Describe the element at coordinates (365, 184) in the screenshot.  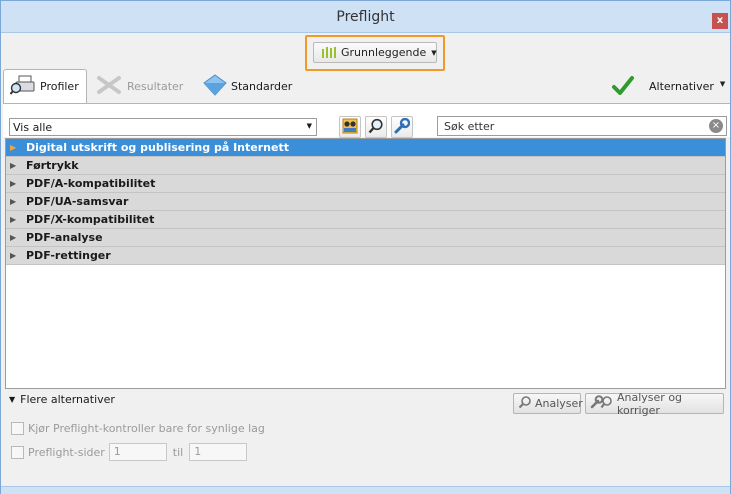
I see `list-item: ▶ PDF/A-kompatibilitet` at that location.